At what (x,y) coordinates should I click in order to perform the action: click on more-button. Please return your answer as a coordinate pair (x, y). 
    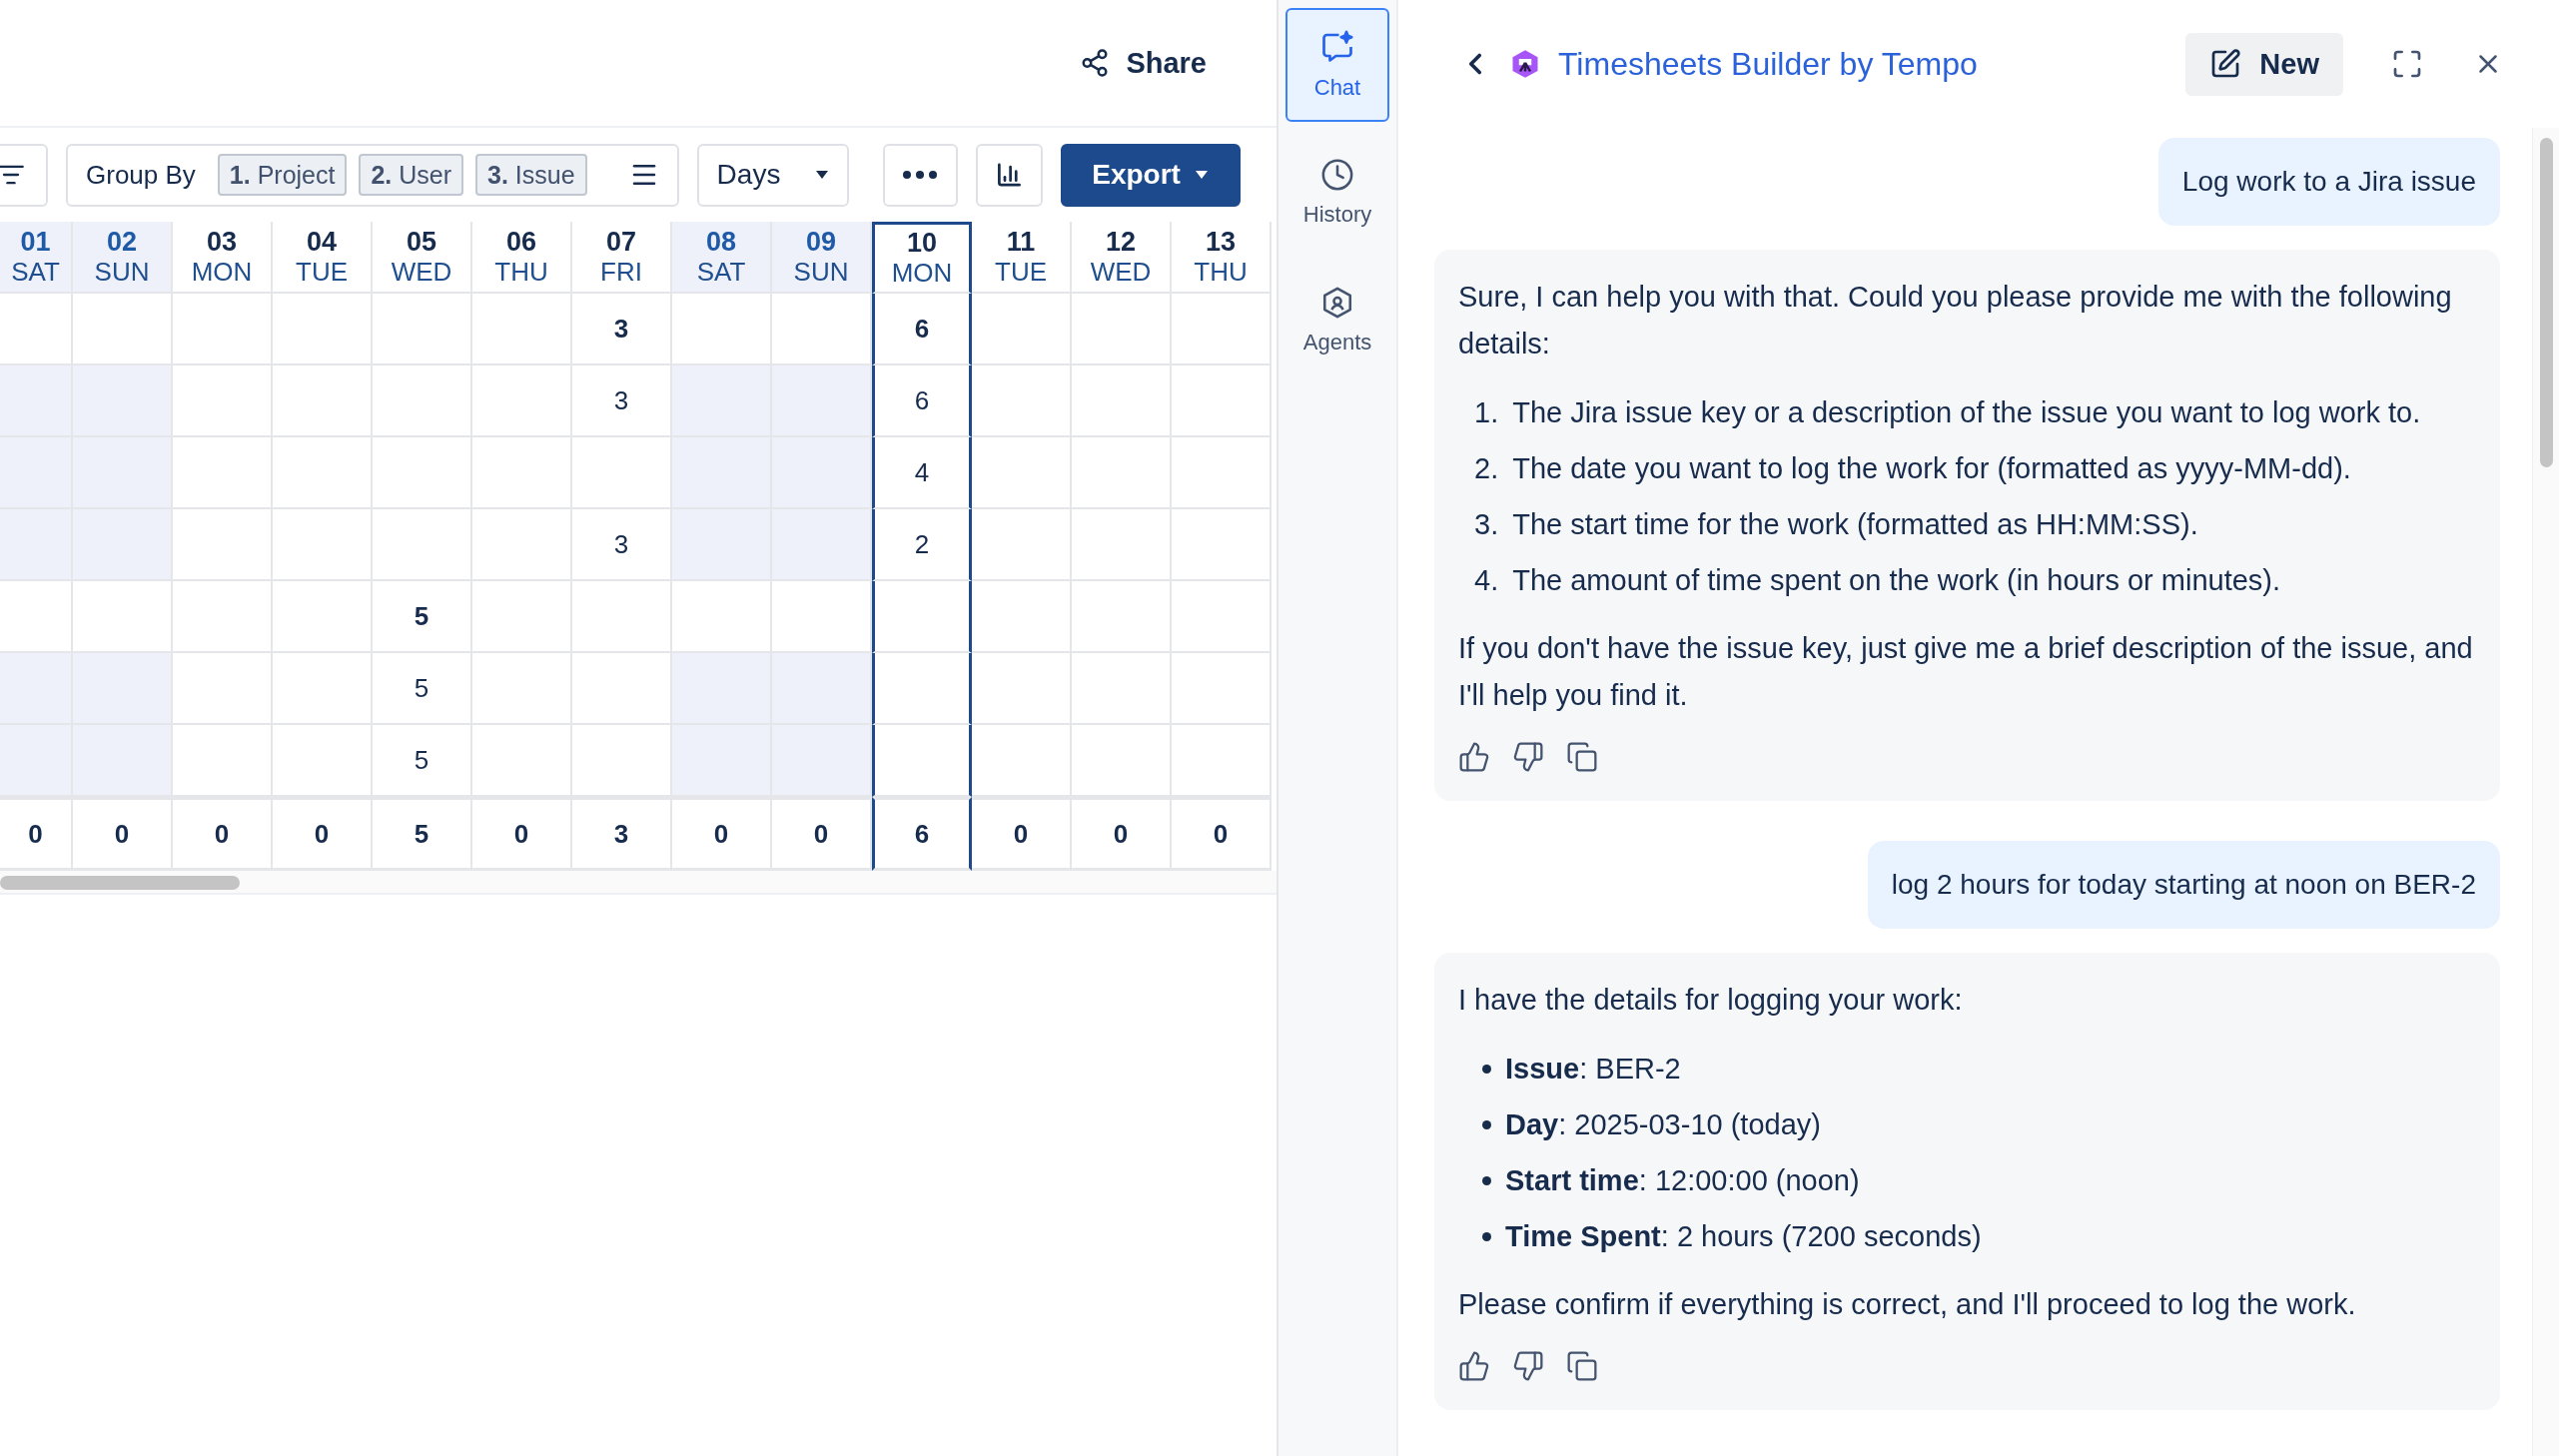
    Looking at the image, I should click on (920, 175).